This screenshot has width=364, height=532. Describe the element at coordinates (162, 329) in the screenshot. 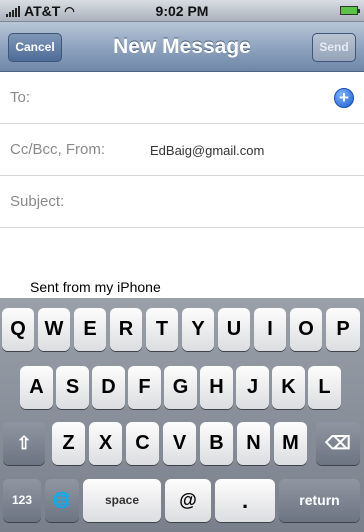

I see `key-t: T` at that location.